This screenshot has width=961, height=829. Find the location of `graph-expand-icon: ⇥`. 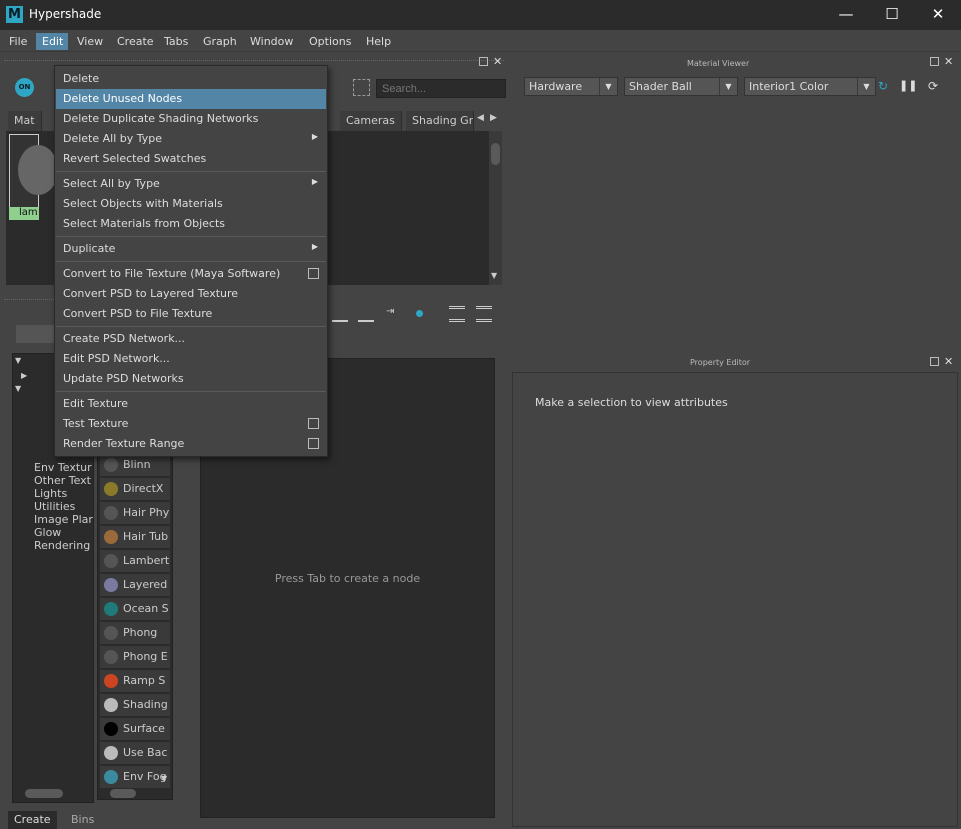

graph-expand-icon: ⇥ is located at coordinates (394, 314).